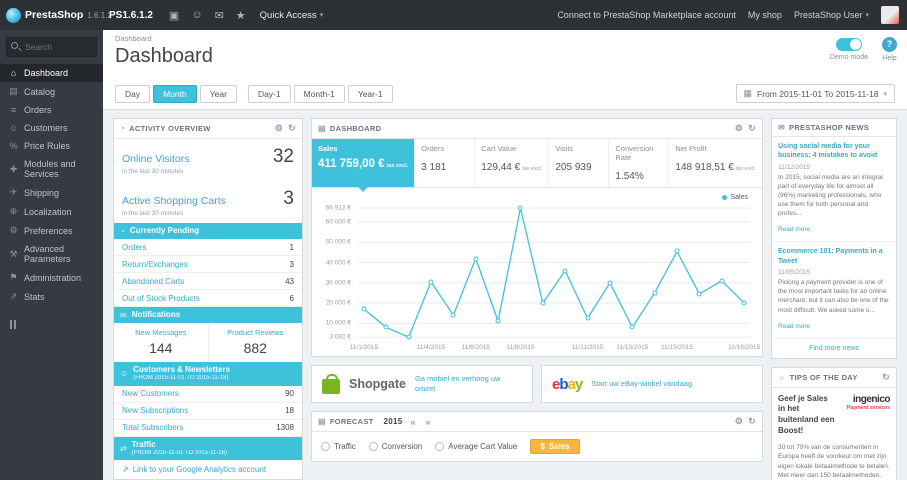 The image size is (907, 480). Describe the element at coordinates (815, 93) in the screenshot. I see `date-range-picker: ▦ From 2015-11-01 To 2015-11-18 ▾` at that location.